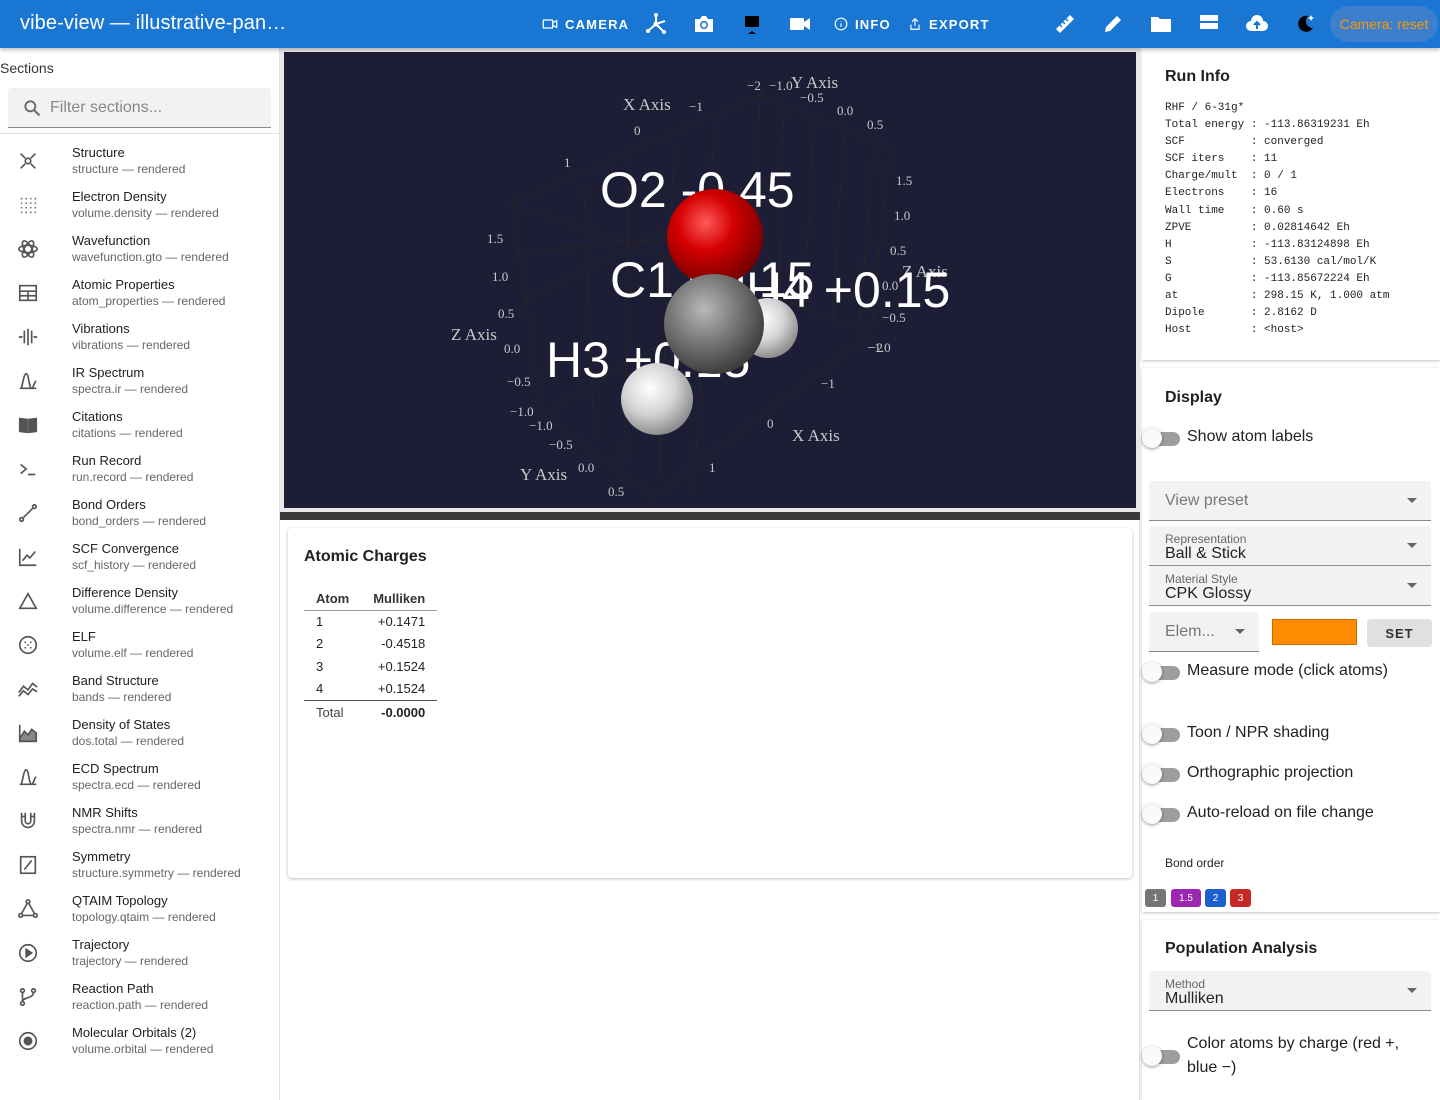  I want to click on filter-sections-field, so click(139, 108).